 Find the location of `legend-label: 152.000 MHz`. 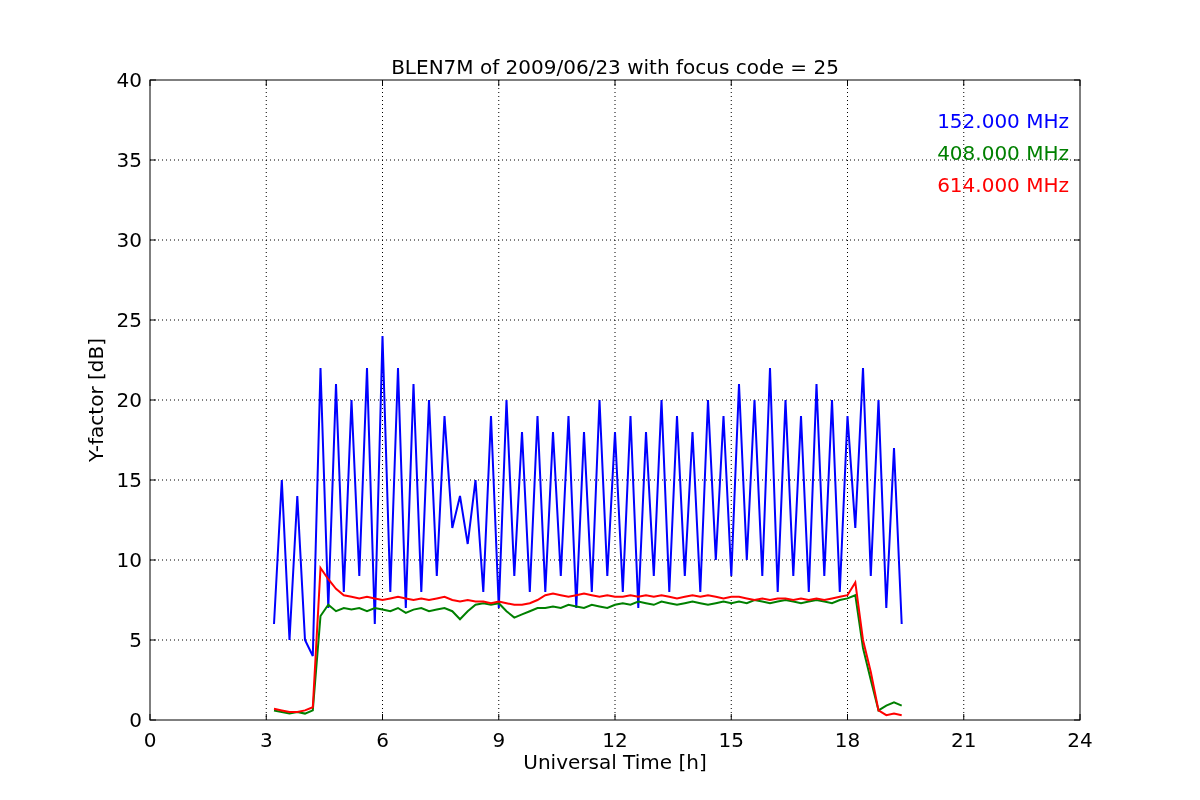

legend-label: 152.000 MHz is located at coordinates (1003, 121).